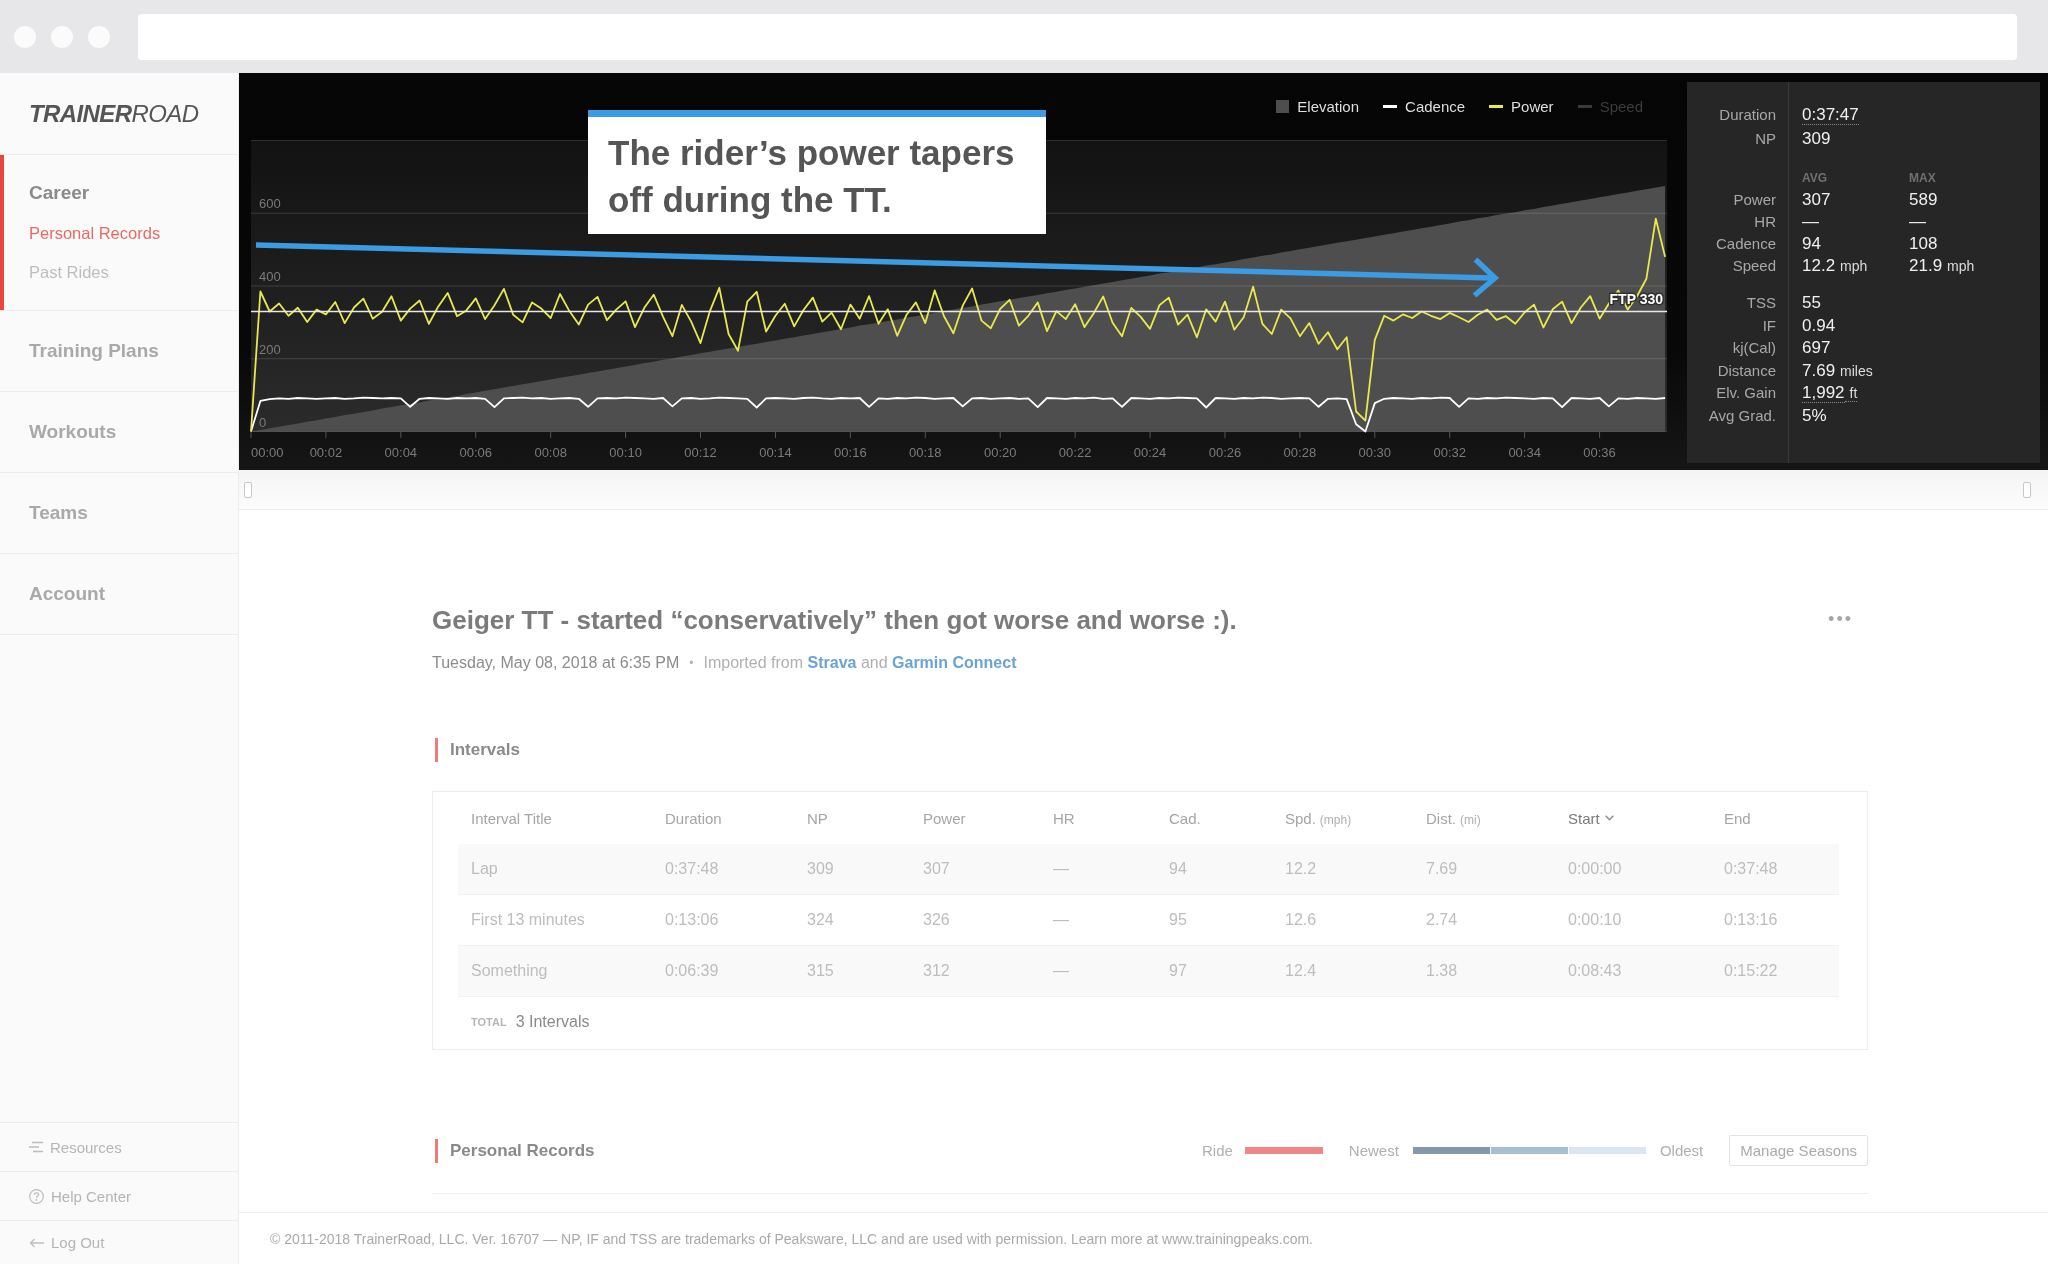 The image size is (2048, 1264). I want to click on section-heading: Intervals, so click(477, 750).